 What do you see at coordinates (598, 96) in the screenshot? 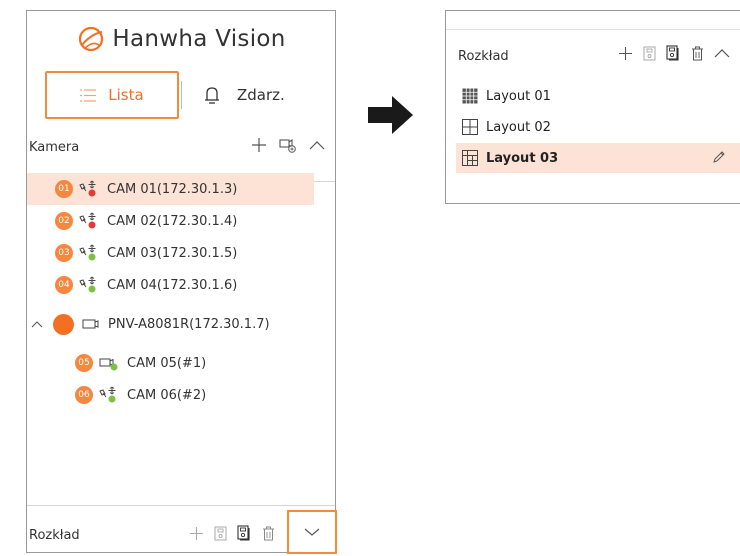
I see `layout-item: Layout 01` at bounding box center [598, 96].